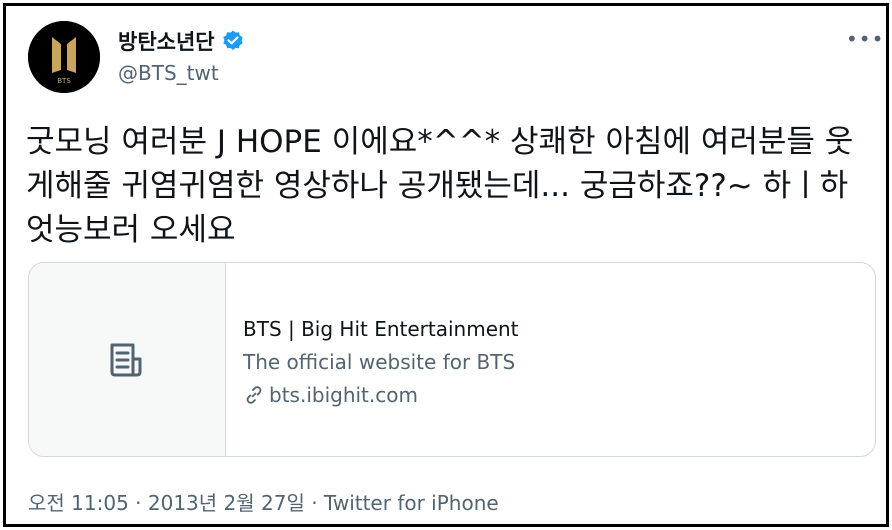  I want to click on link-card-domain: bts.ibighit.com, so click(343, 395).